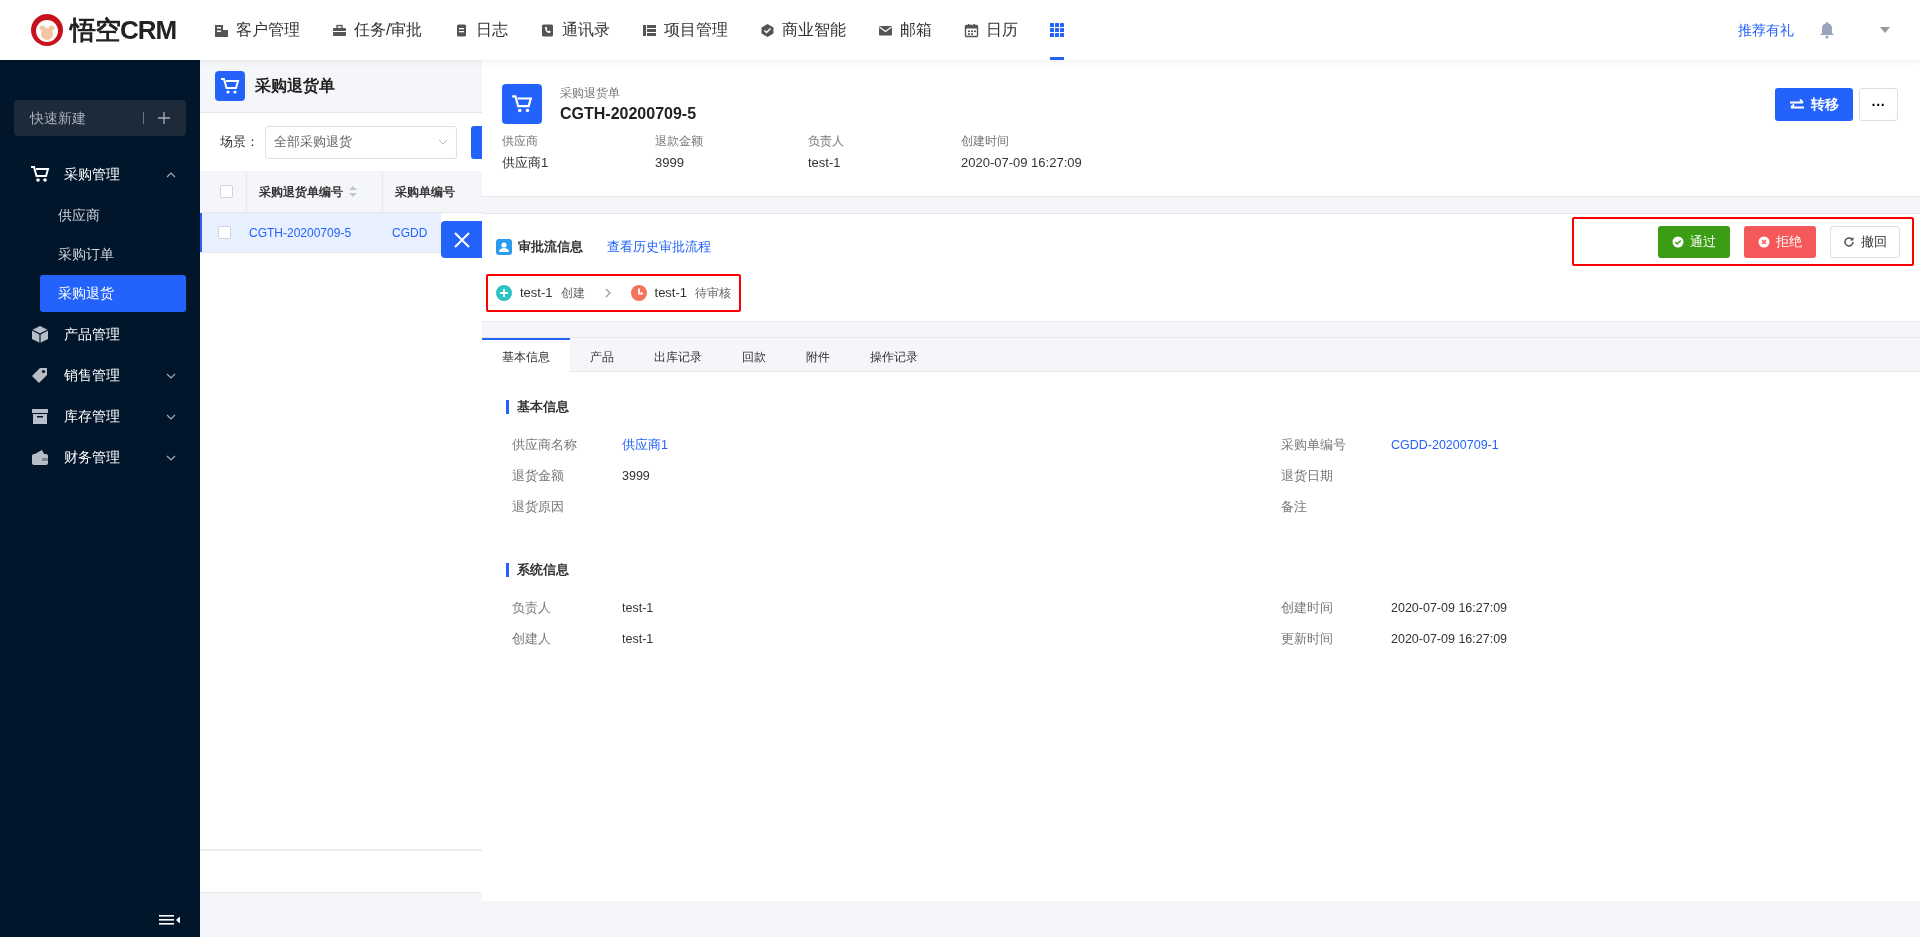 The image size is (1920, 937). I want to click on cube-icon, so click(40, 334).